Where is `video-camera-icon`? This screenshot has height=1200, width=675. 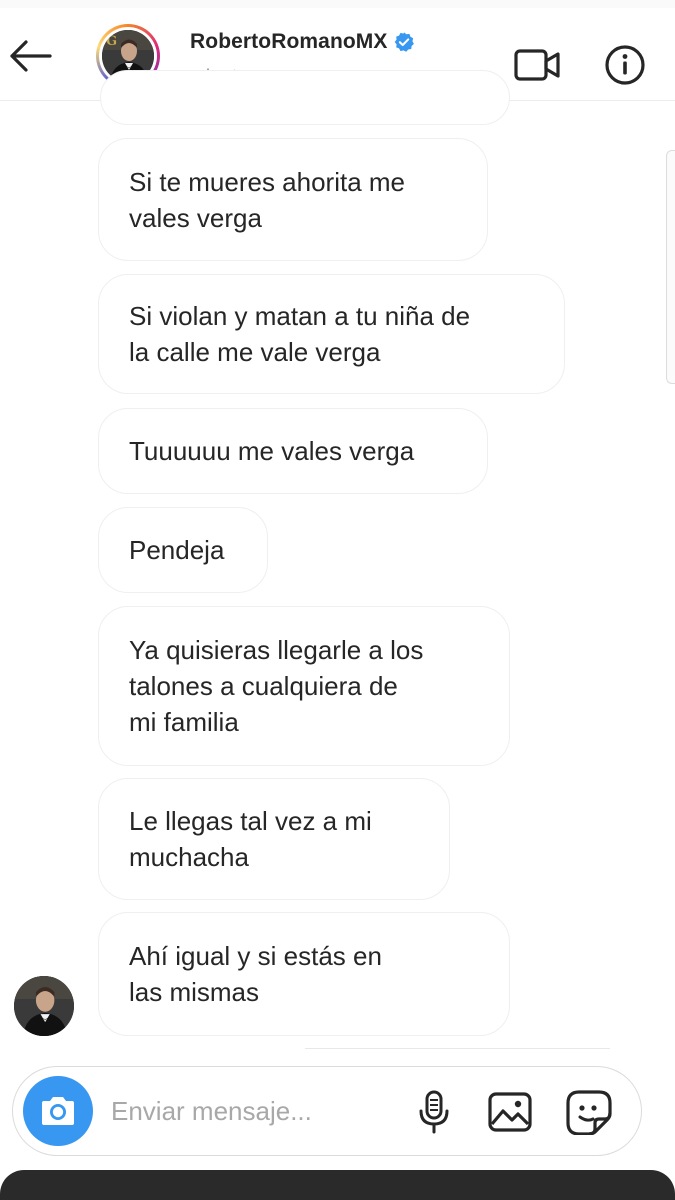 video-camera-icon is located at coordinates (537, 65).